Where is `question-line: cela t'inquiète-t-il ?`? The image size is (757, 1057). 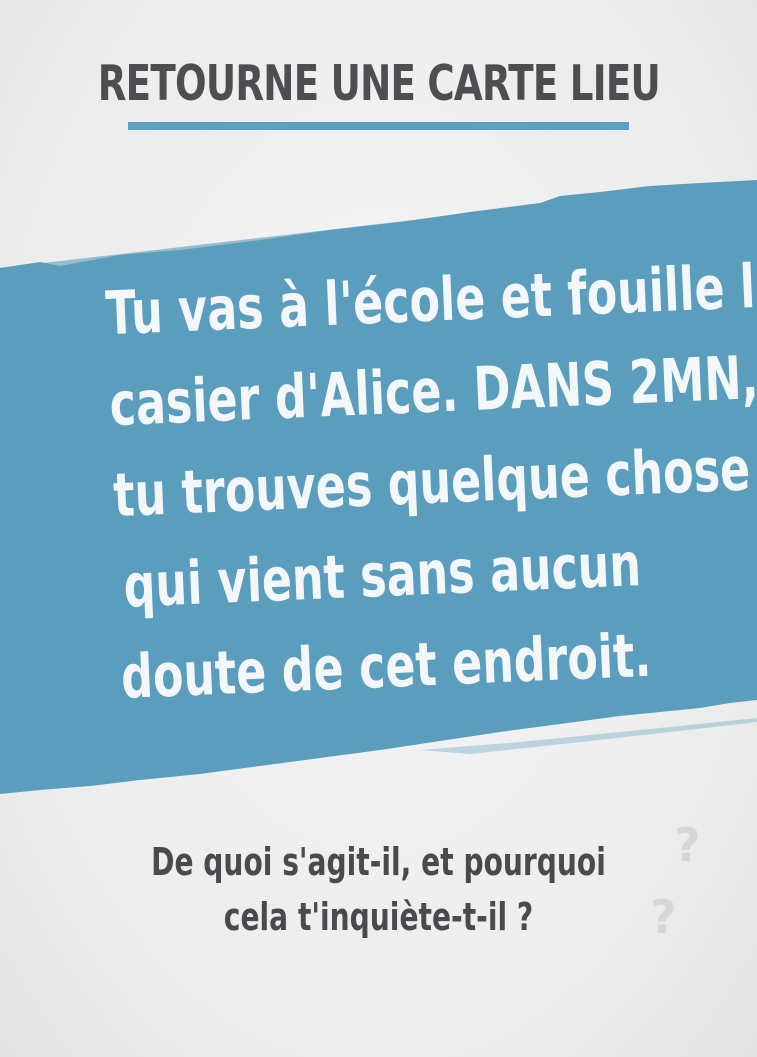
question-line: cela t'inquiète-t-il ? is located at coordinates (378, 917).